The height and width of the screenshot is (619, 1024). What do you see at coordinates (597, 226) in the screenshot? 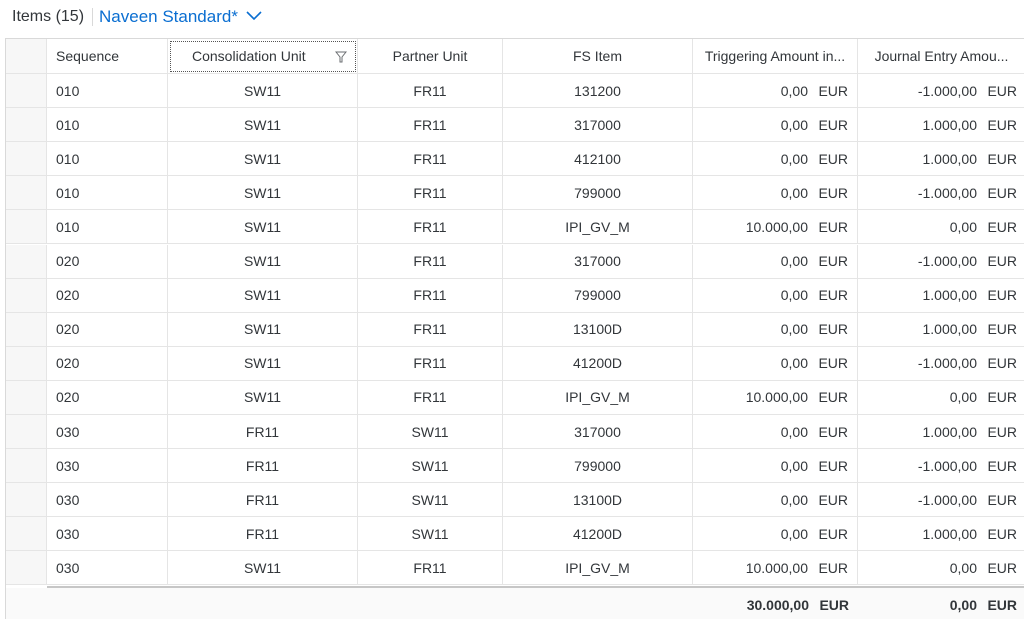
I see `cell-text: IPI_GV_M` at bounding box center [597, 226].